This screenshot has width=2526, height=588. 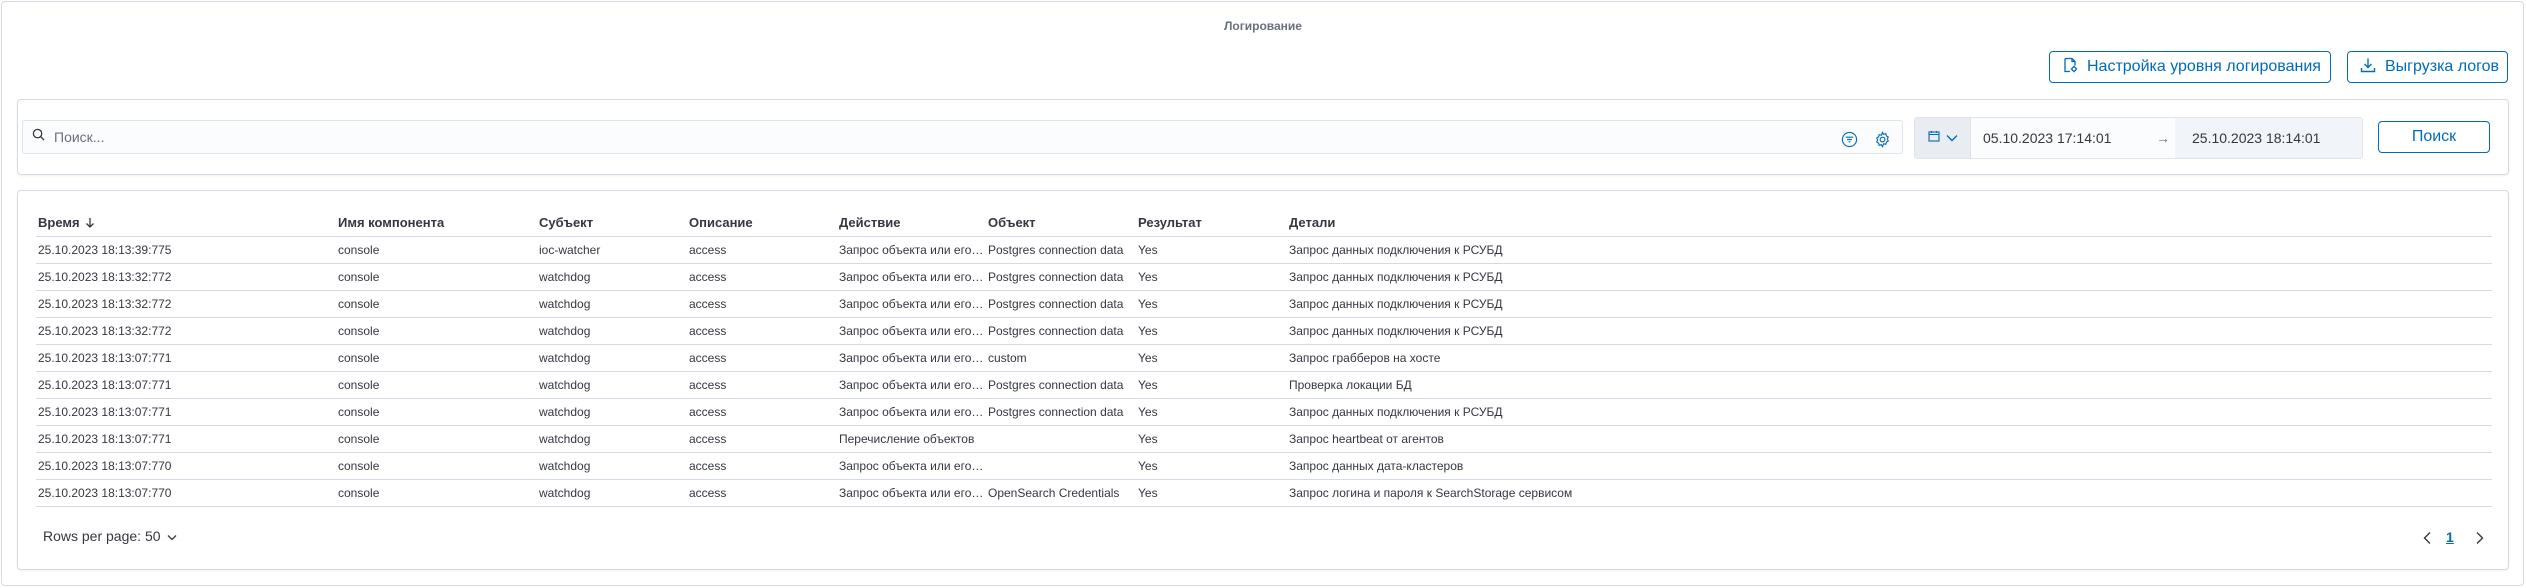 What do you see at coordinates (2047, 138) in the screenshot?
I see `date-start-field: 05.10.2023 17:14:01` at bounding box center [2047, 138].